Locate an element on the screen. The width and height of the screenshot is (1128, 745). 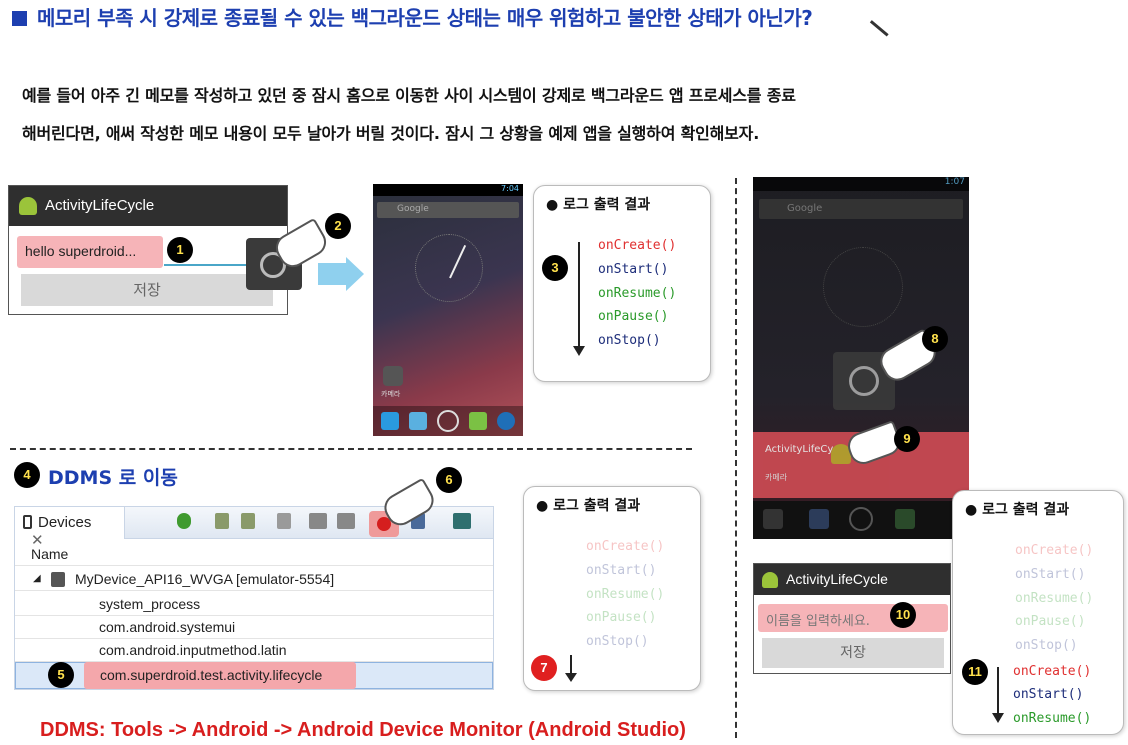
dock is located at coordinates (448, 421).